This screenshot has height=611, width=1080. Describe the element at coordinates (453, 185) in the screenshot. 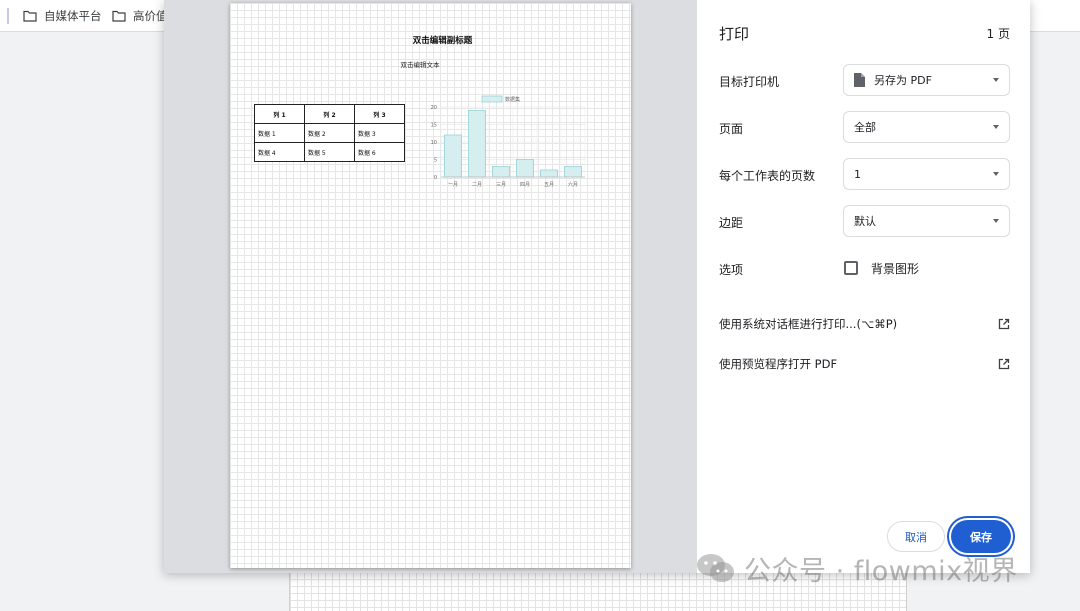

I see `x-tick-label: 一月` at that location.